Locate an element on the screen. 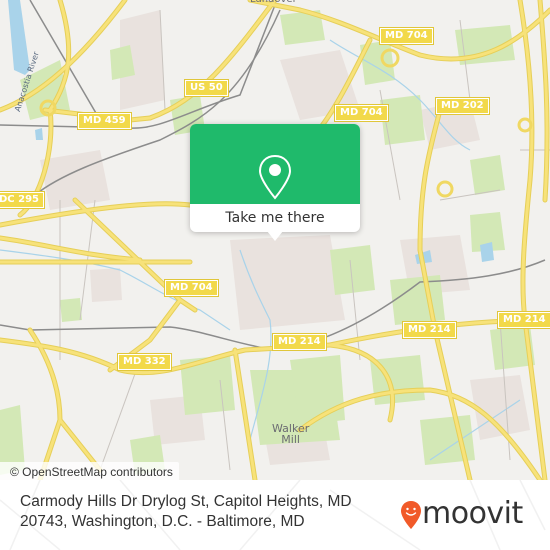  place-label-landover: Landover is located at coordinates (273, 2).